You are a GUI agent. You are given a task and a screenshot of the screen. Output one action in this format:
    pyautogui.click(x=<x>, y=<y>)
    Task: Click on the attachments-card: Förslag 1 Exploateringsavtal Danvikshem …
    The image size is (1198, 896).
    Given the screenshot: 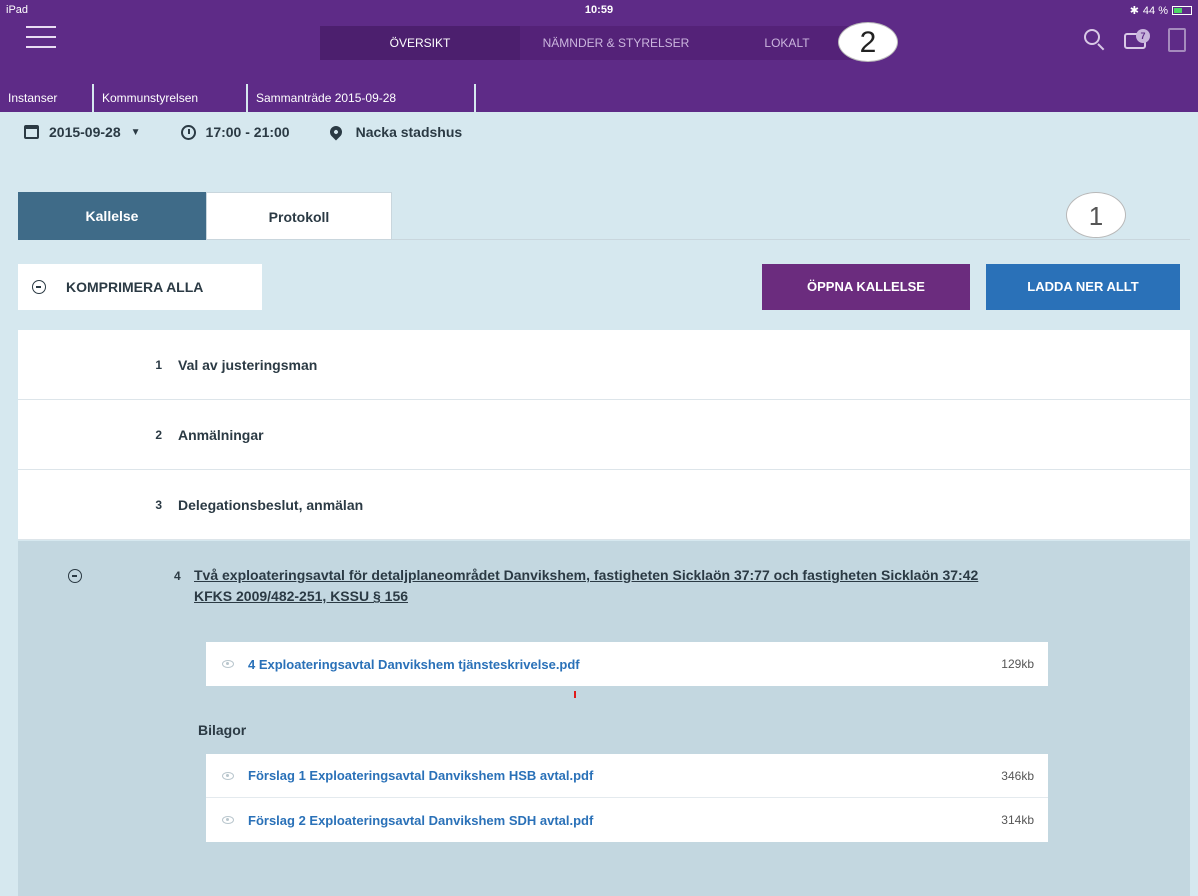 What is the action you would take?
    pyautogui.click(x=627, y=798)
    